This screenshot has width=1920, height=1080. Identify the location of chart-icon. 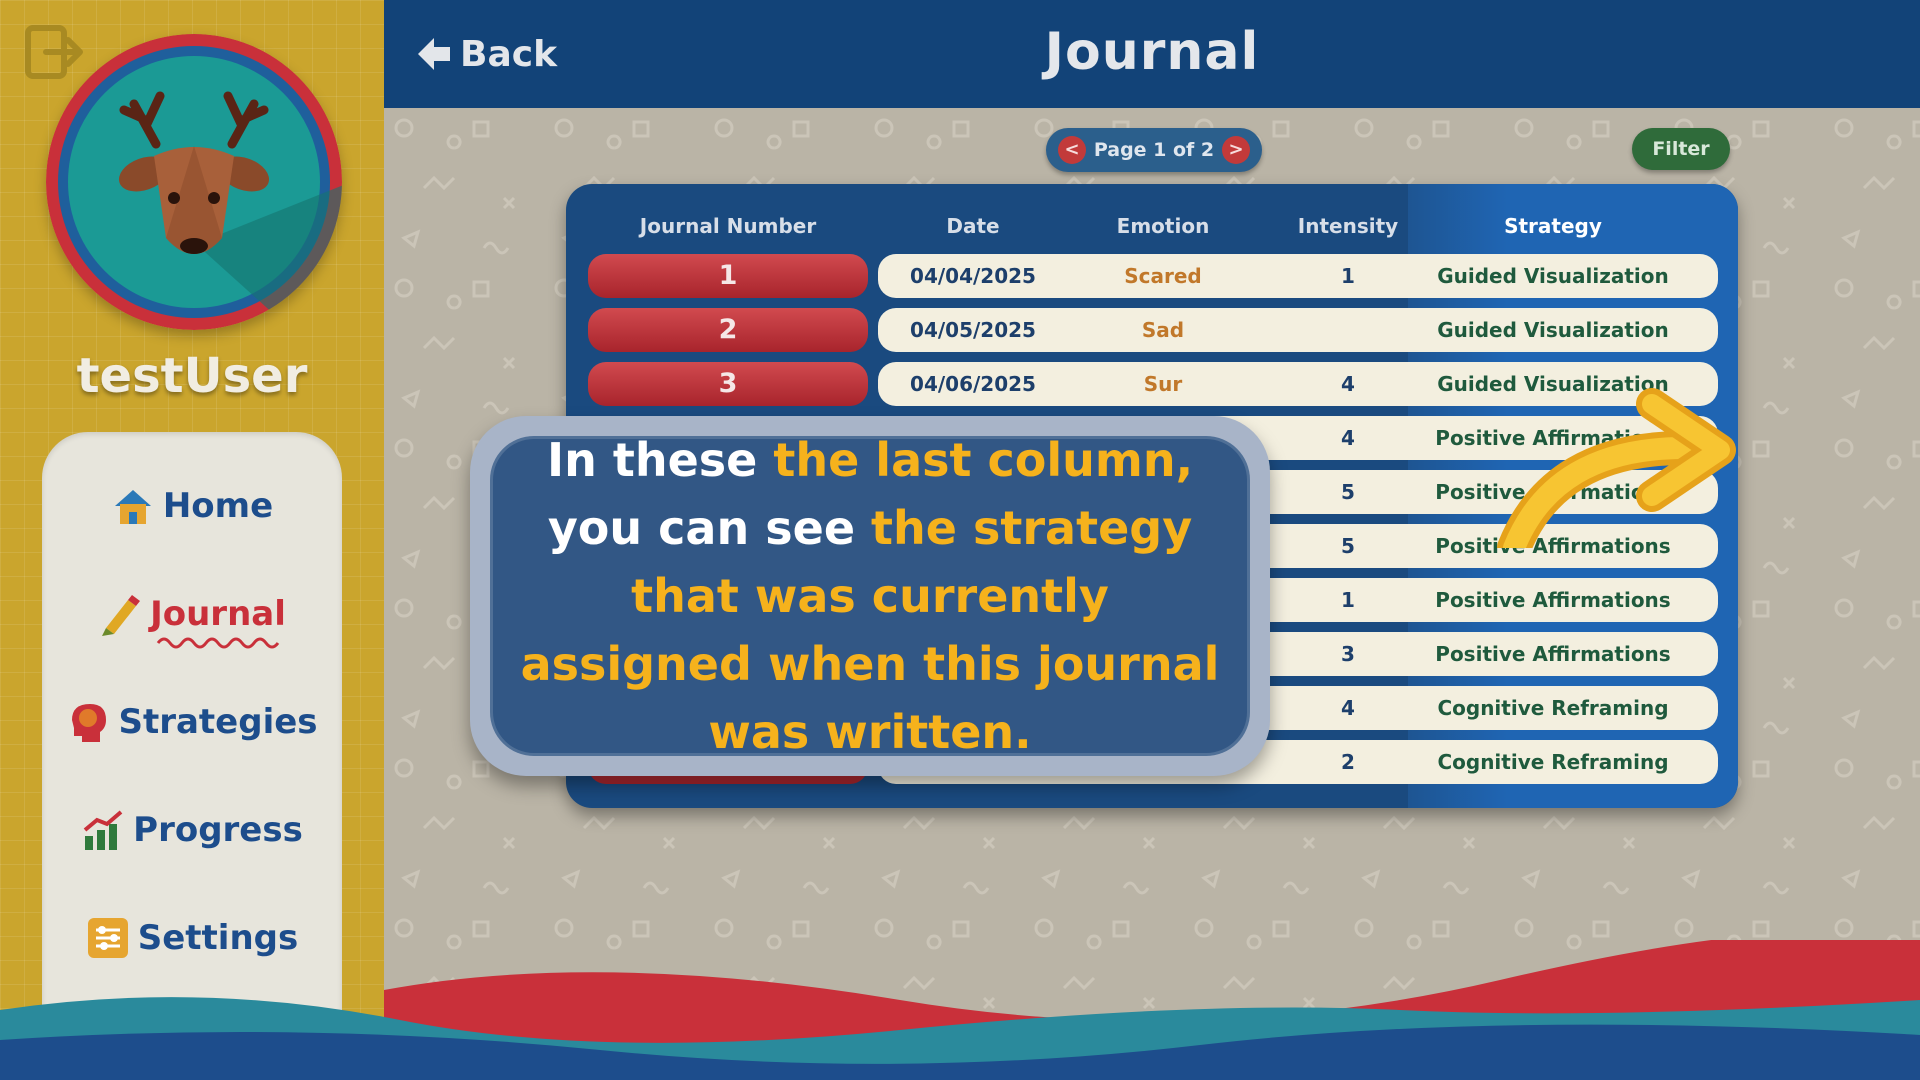
(103, 830).